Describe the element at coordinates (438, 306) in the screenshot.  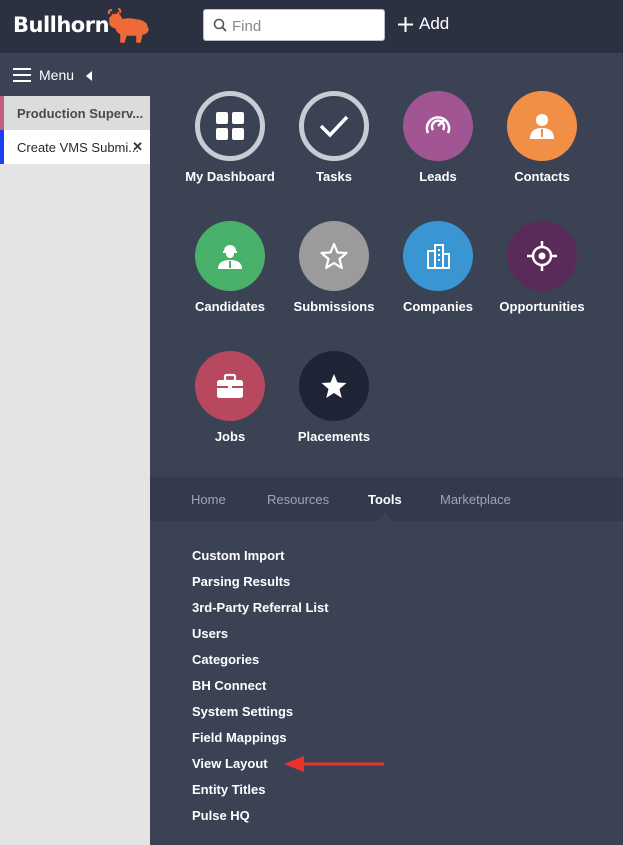
I see `tile-label: Companies` at that location.